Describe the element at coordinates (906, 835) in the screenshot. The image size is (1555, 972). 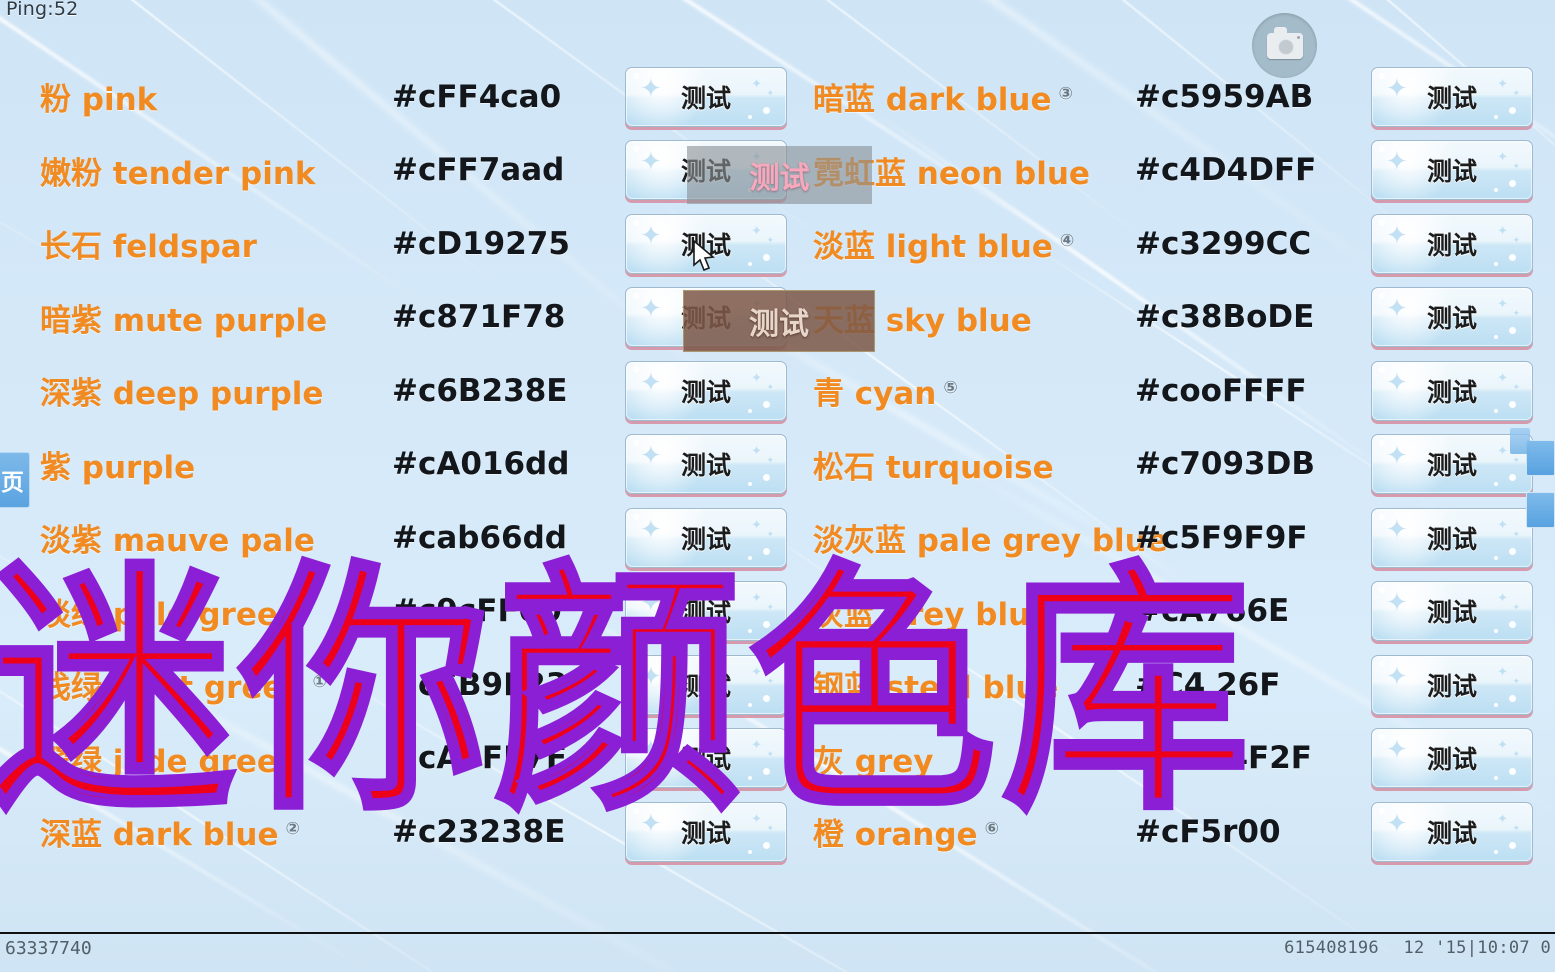
I see `color-name: 橙 orange ⑥` at that location.